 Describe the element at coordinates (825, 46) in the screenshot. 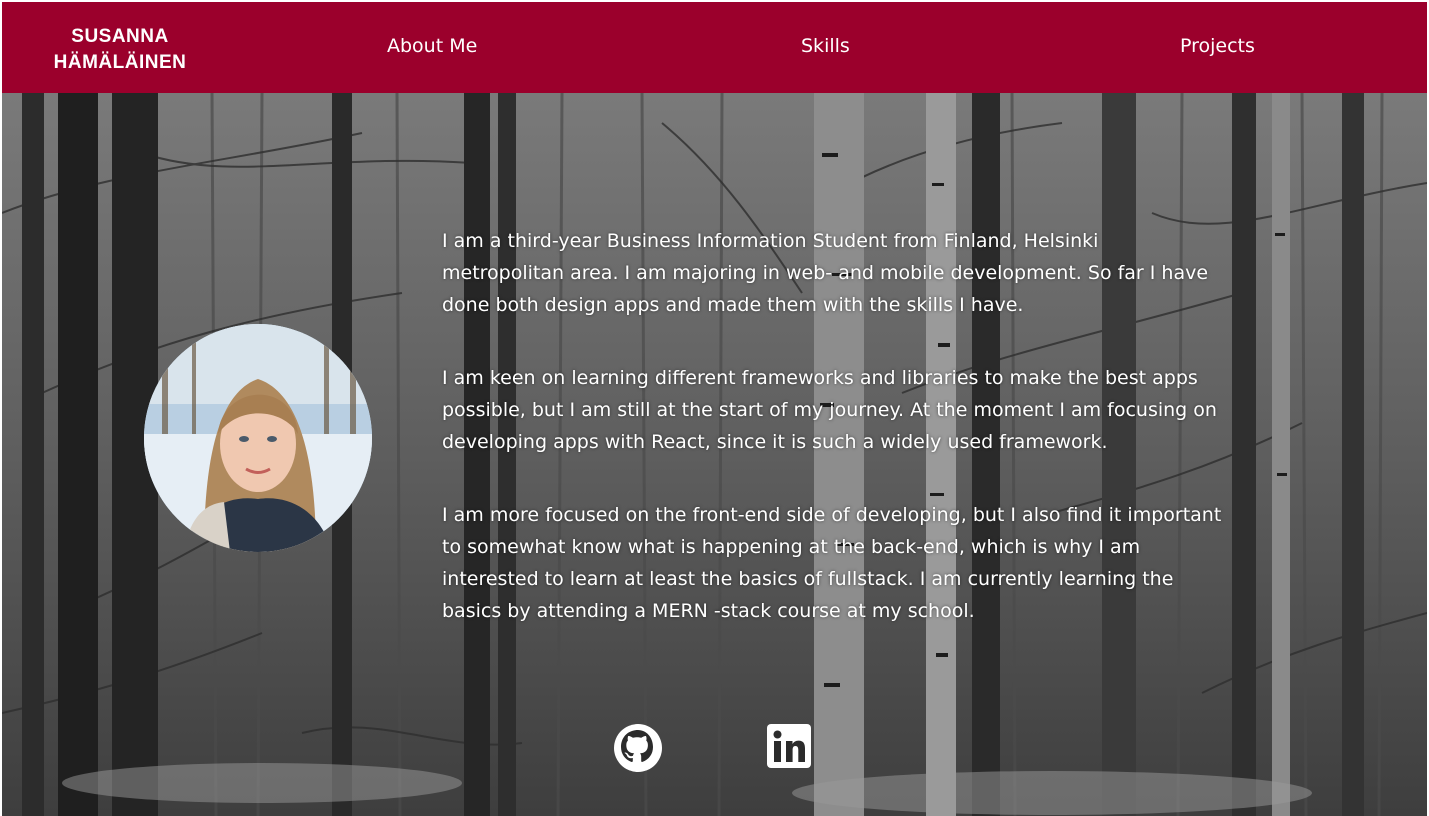

I see `nav-link-skills: Skills` at that location.